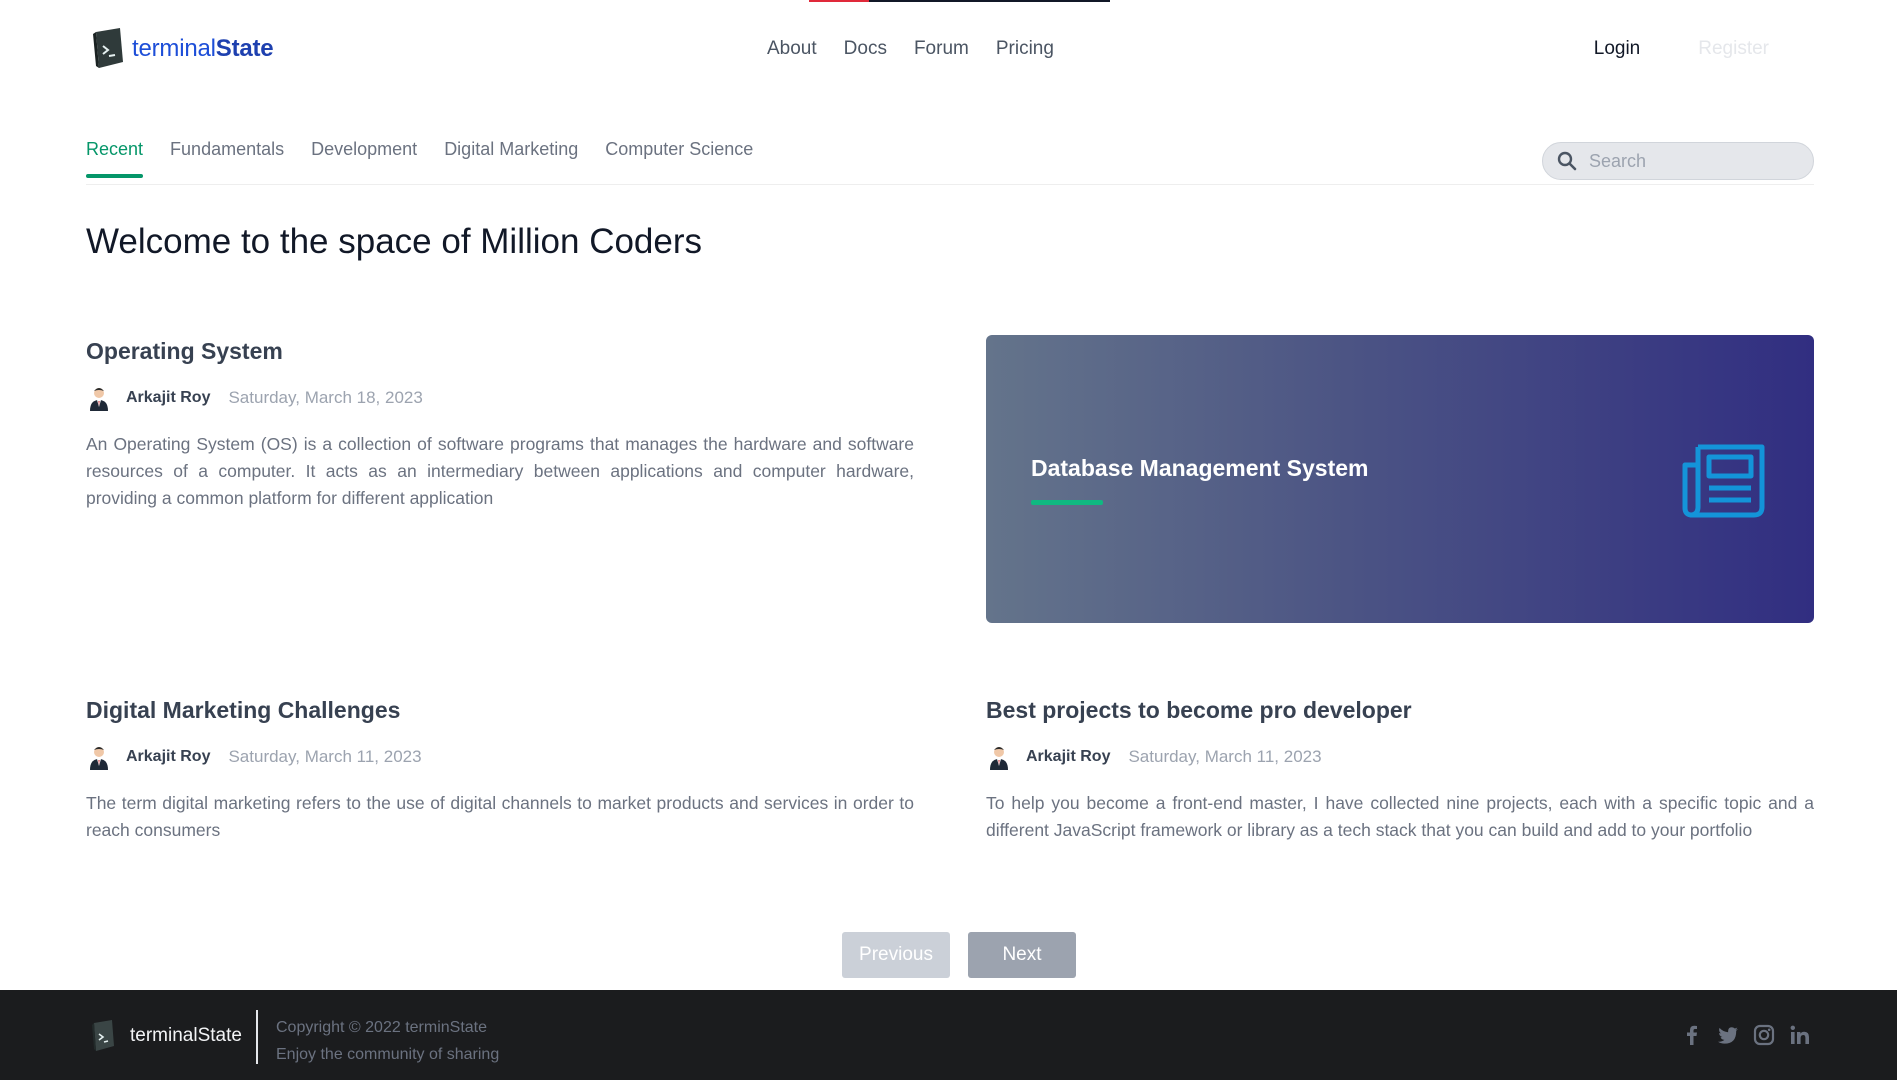 This screenshot has height=1080, width=1897. Describe the element at coordinates (382, 1027) in the screenshot. I see `copyright-text: Copyright © 2022 terminState` at that location.